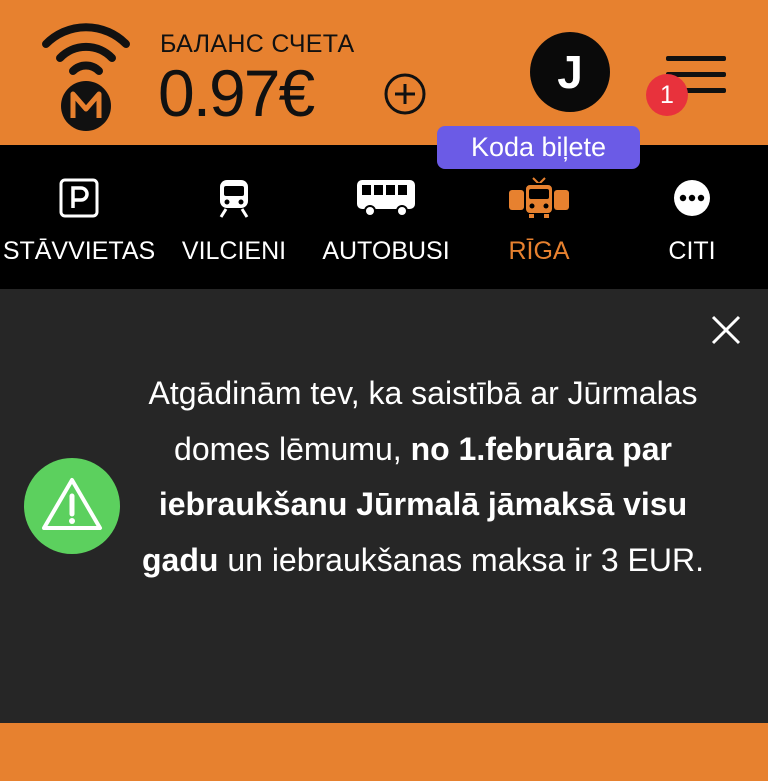 Image resolution: width=768 pixels, height=781 pixels. I want to click on nav-label-other: CITI, so click(692, 251).